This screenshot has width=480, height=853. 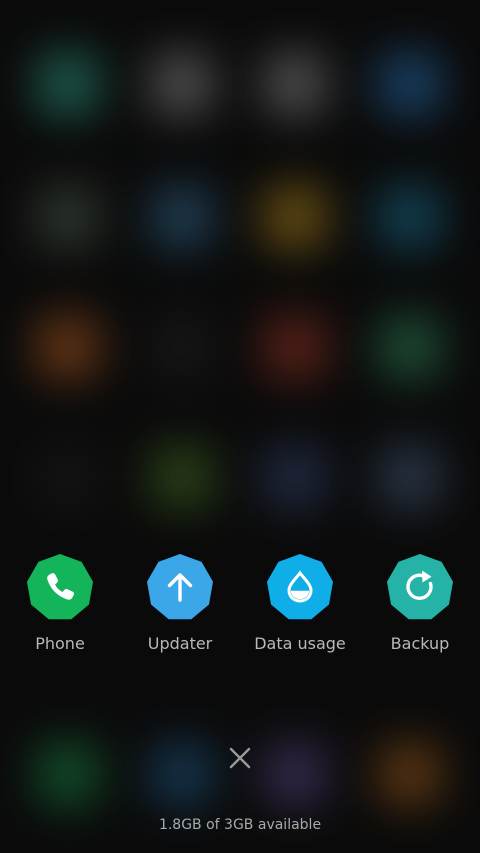 I want to click on refresh-icon, so click(x=420, y=587).